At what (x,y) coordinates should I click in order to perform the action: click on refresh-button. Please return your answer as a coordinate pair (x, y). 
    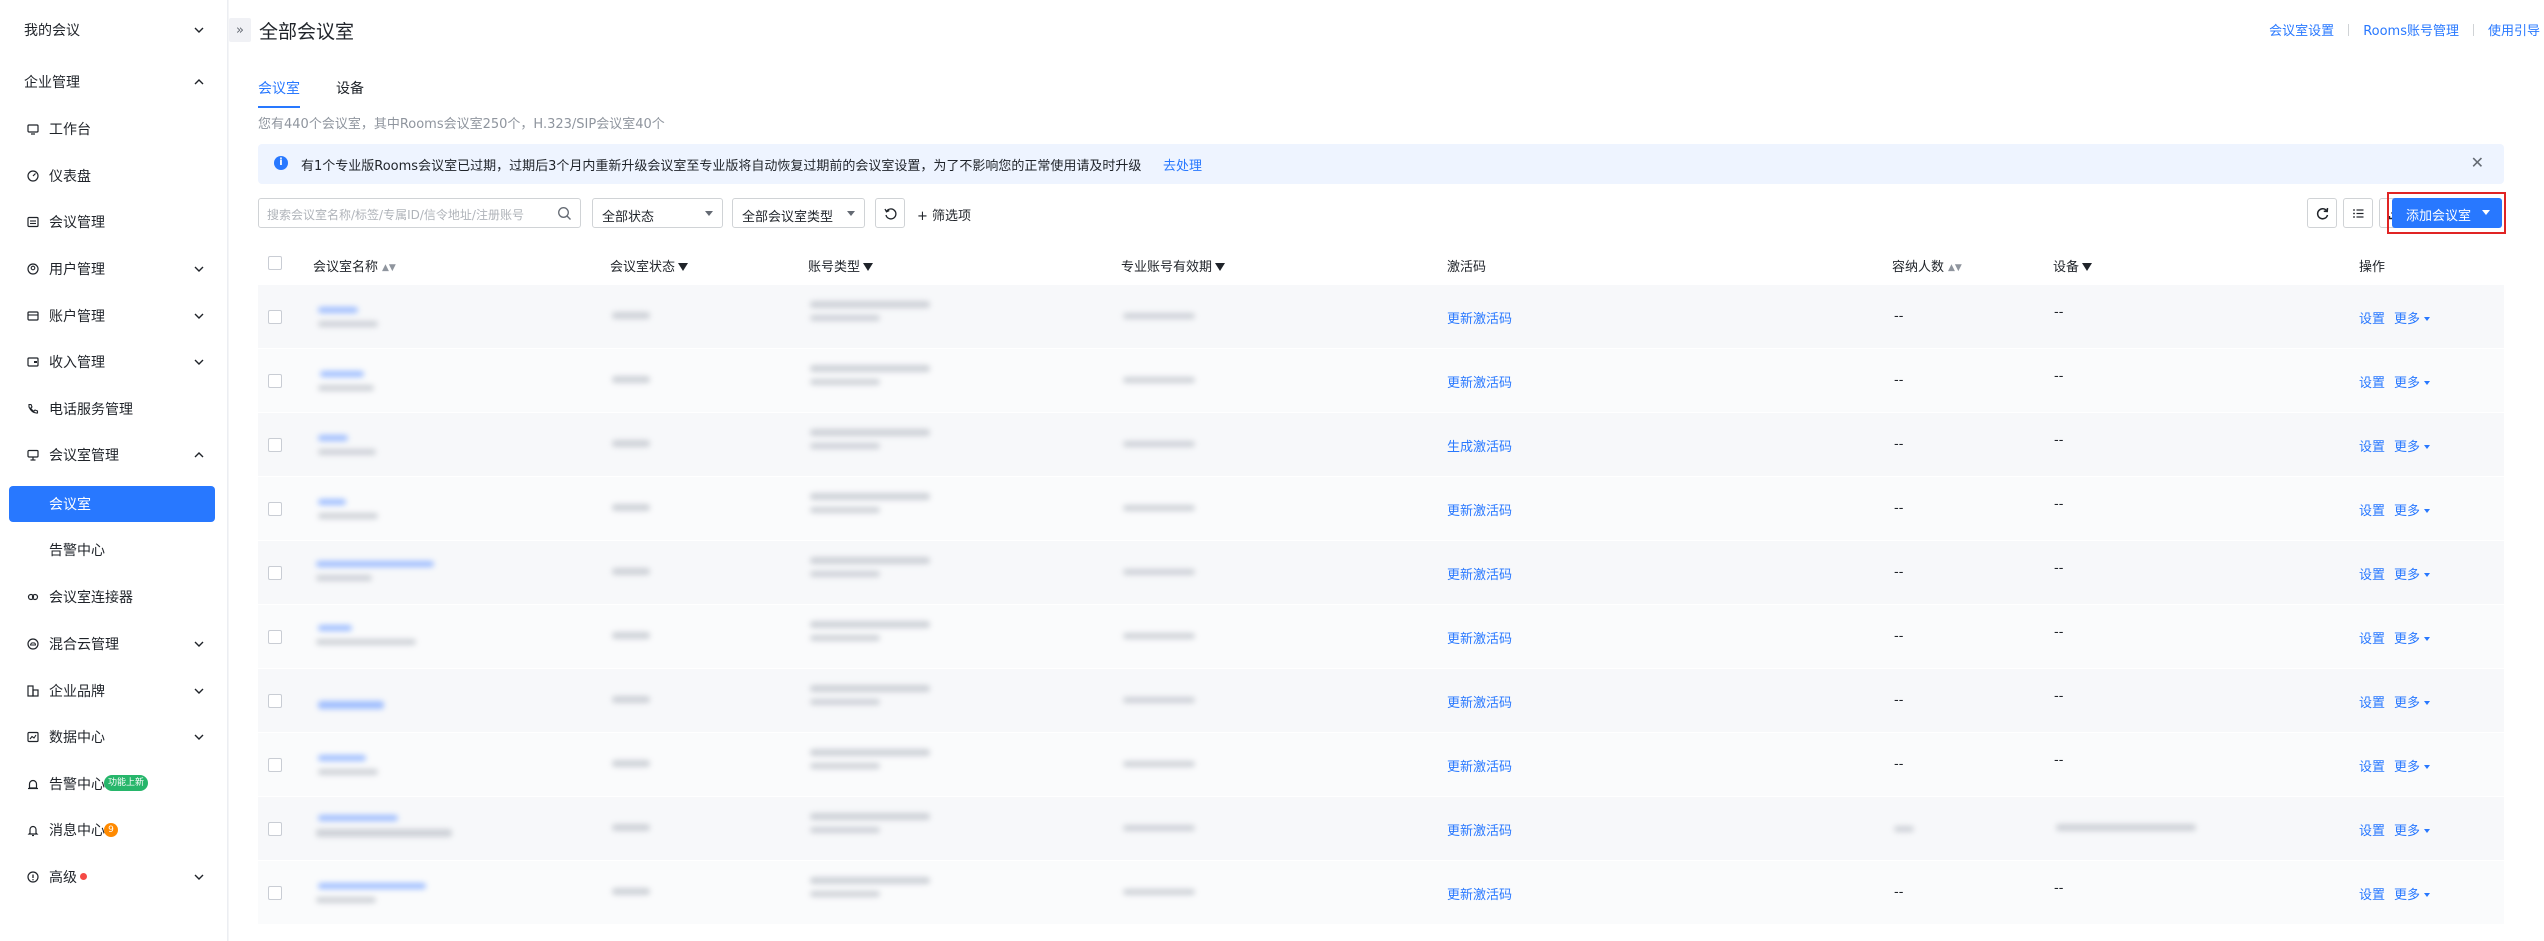
    Looking at the image, I should click on (2322, 213).